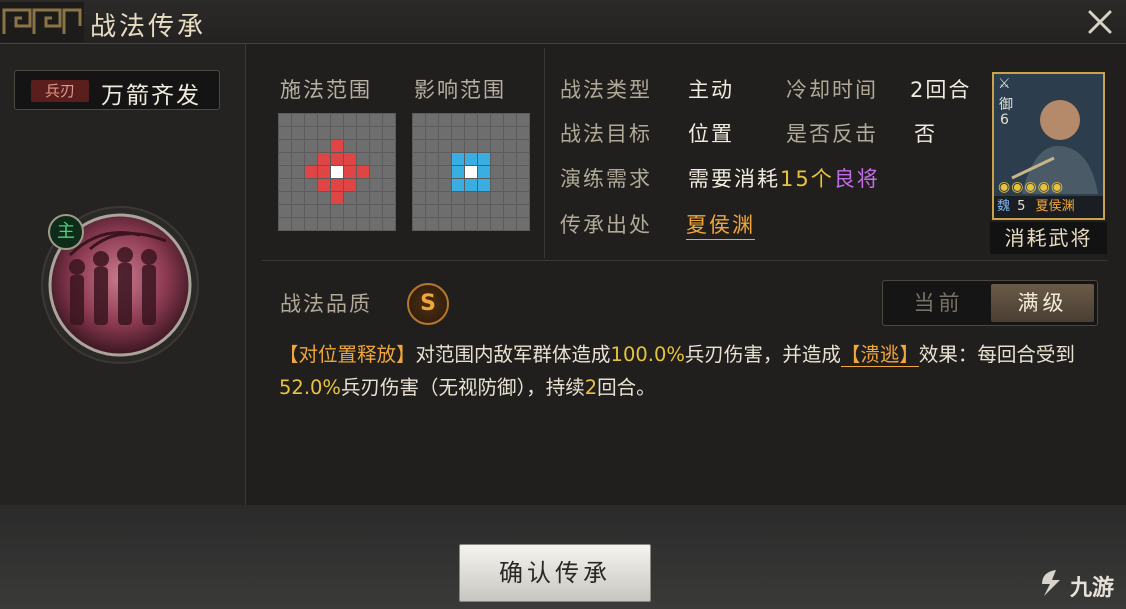 The height and width of the screenshot is (609, 1126). What do you see at coordinates (555, 573) in the screenshot?
I see `confirm-inherit-button: 确认传承` at bounding box center [555, 573].